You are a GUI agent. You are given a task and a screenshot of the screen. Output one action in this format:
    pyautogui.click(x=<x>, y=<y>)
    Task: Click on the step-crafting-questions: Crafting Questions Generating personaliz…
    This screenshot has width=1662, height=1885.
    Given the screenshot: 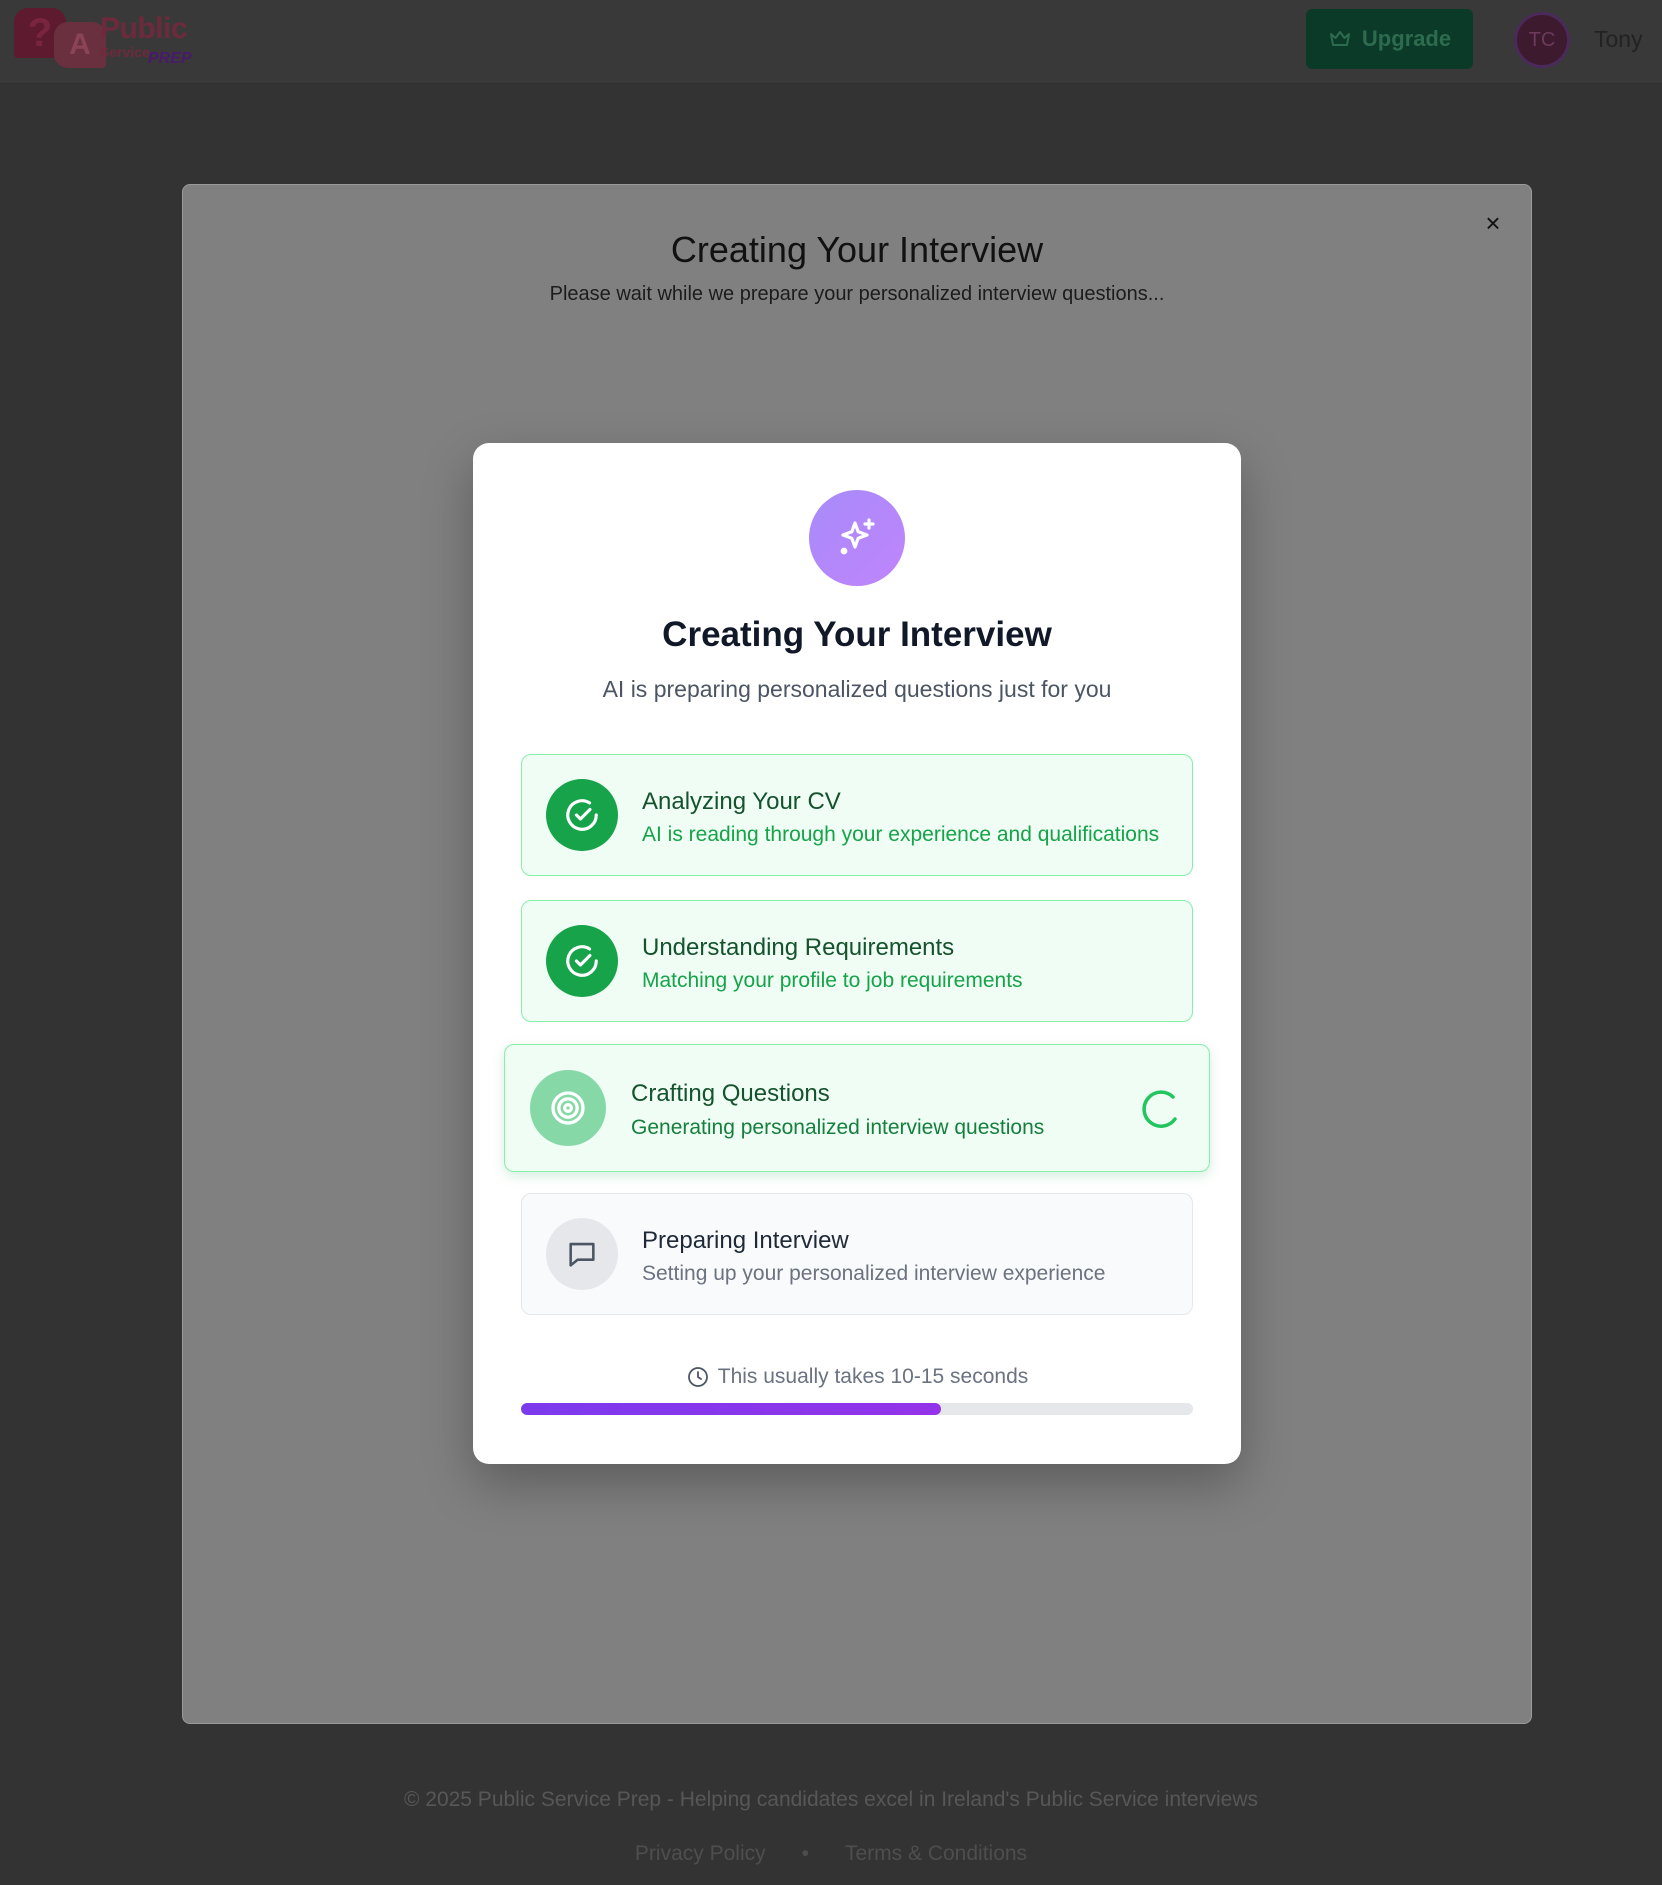 What is the action you would take?
    pyautogui.click(x=857, y=1108)
    